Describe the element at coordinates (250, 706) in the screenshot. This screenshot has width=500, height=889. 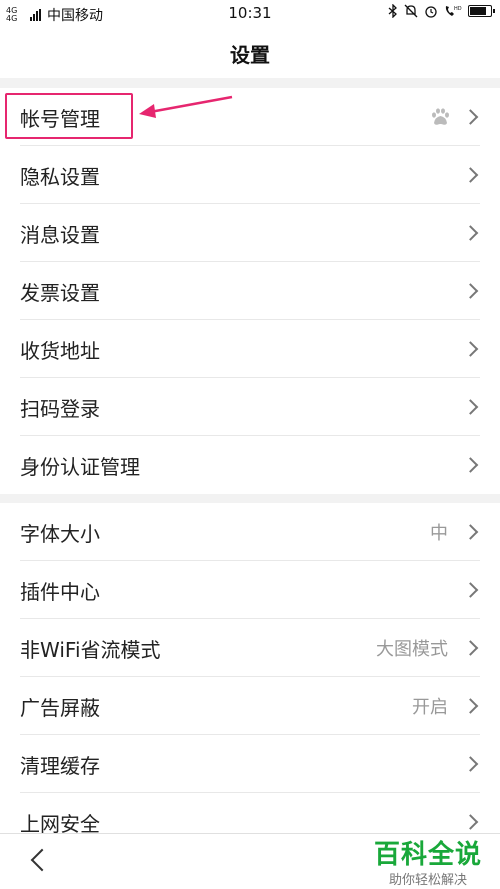
I see `settings-row-ad-block: 广告屏蔽 开启` at that location.